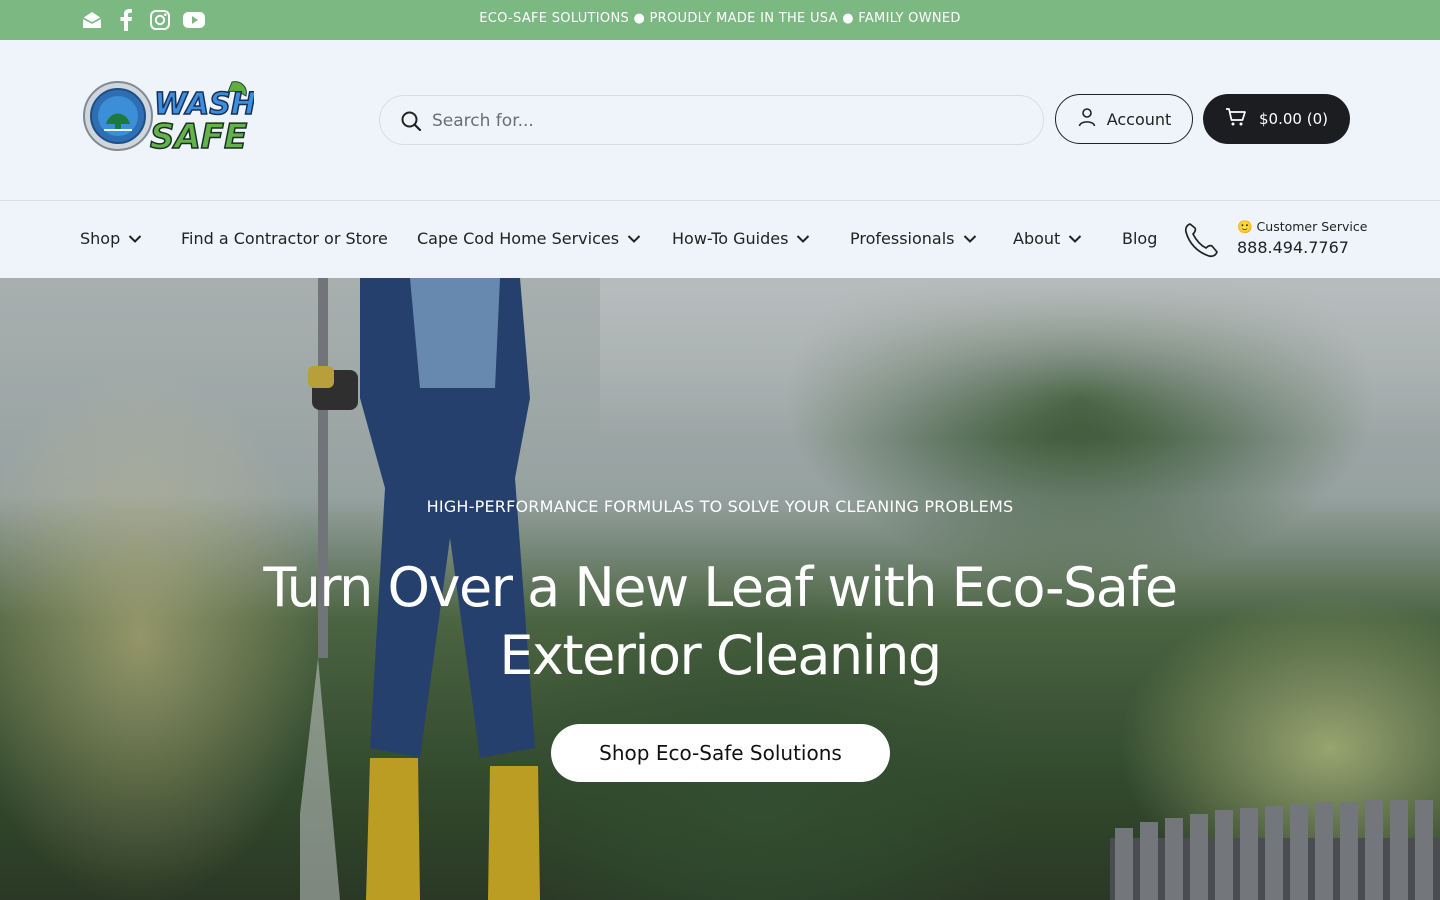 This screenshot has width=1440, height=900. I want to click on search-bar, so click(711, 120).